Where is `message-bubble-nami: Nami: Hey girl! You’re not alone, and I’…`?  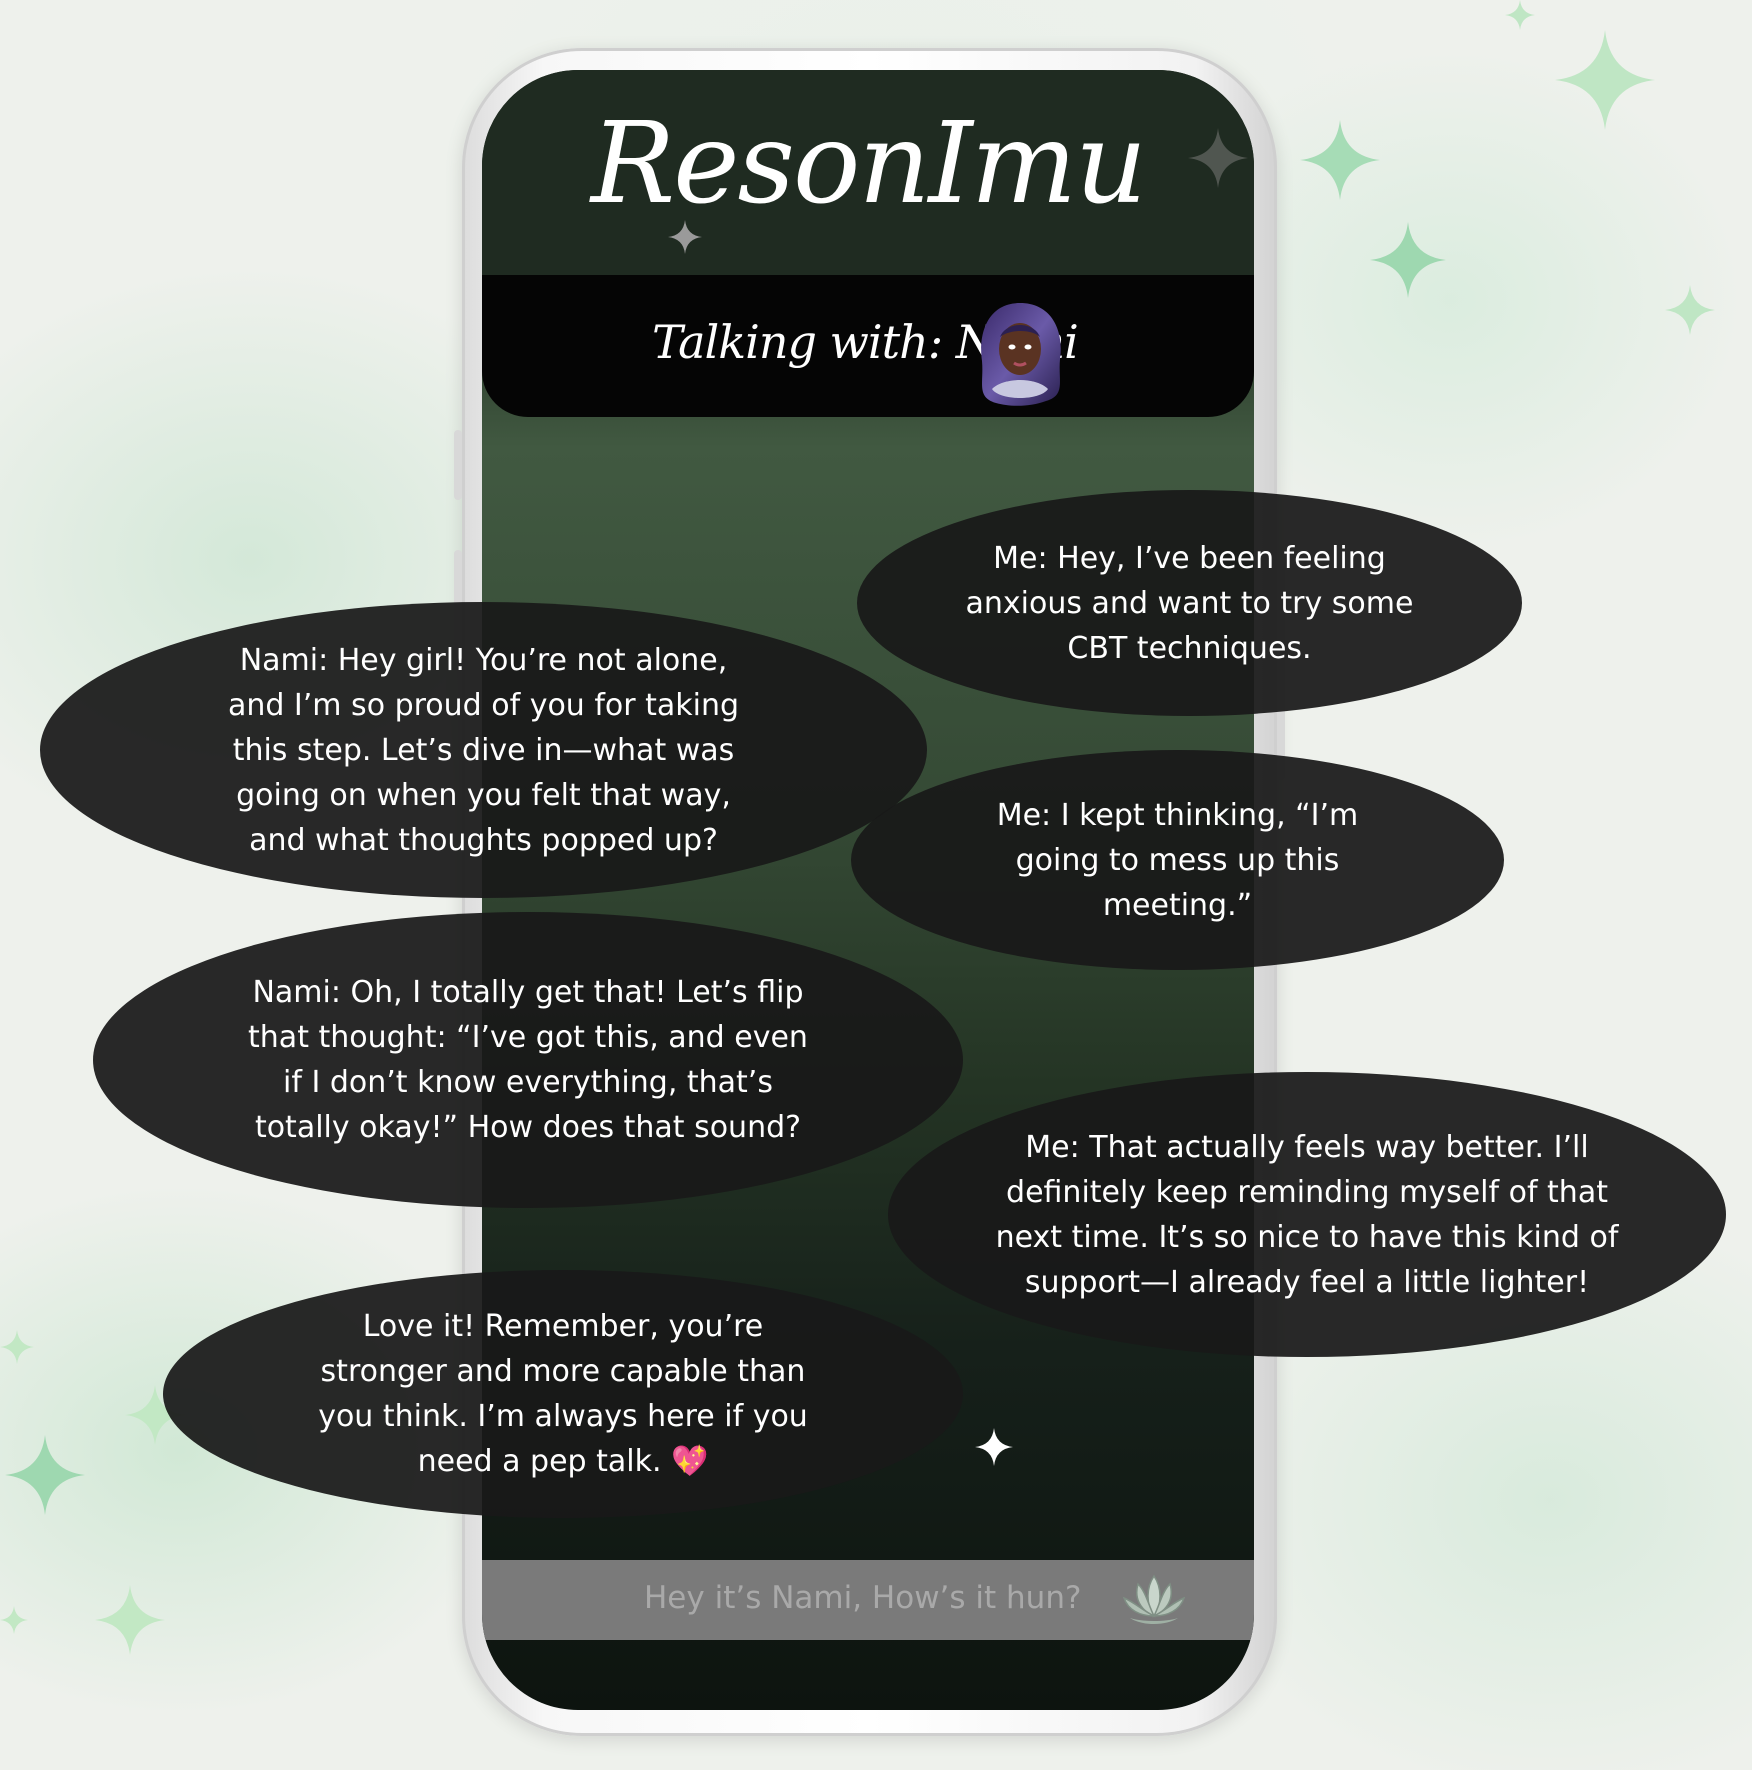
message-bubble-nami: Nami: Hey girl! You’re not alone, and I’… is located at coordinates (483, 750).